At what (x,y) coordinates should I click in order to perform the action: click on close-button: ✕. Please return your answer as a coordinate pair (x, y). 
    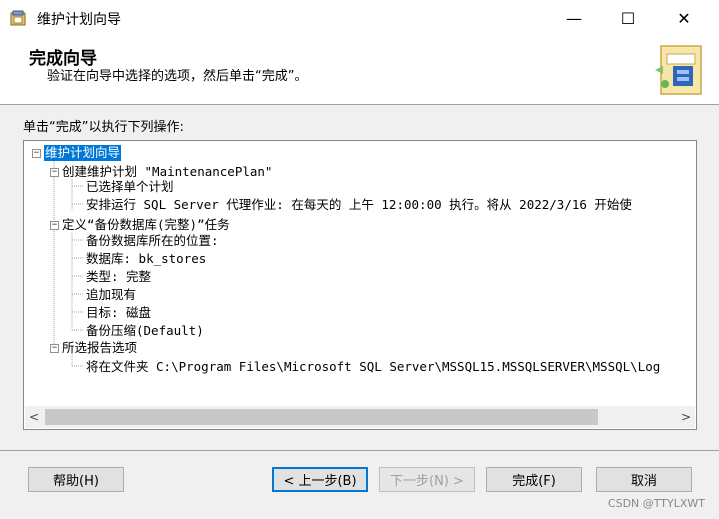
    Looking at the image, I should click on (684, 18).